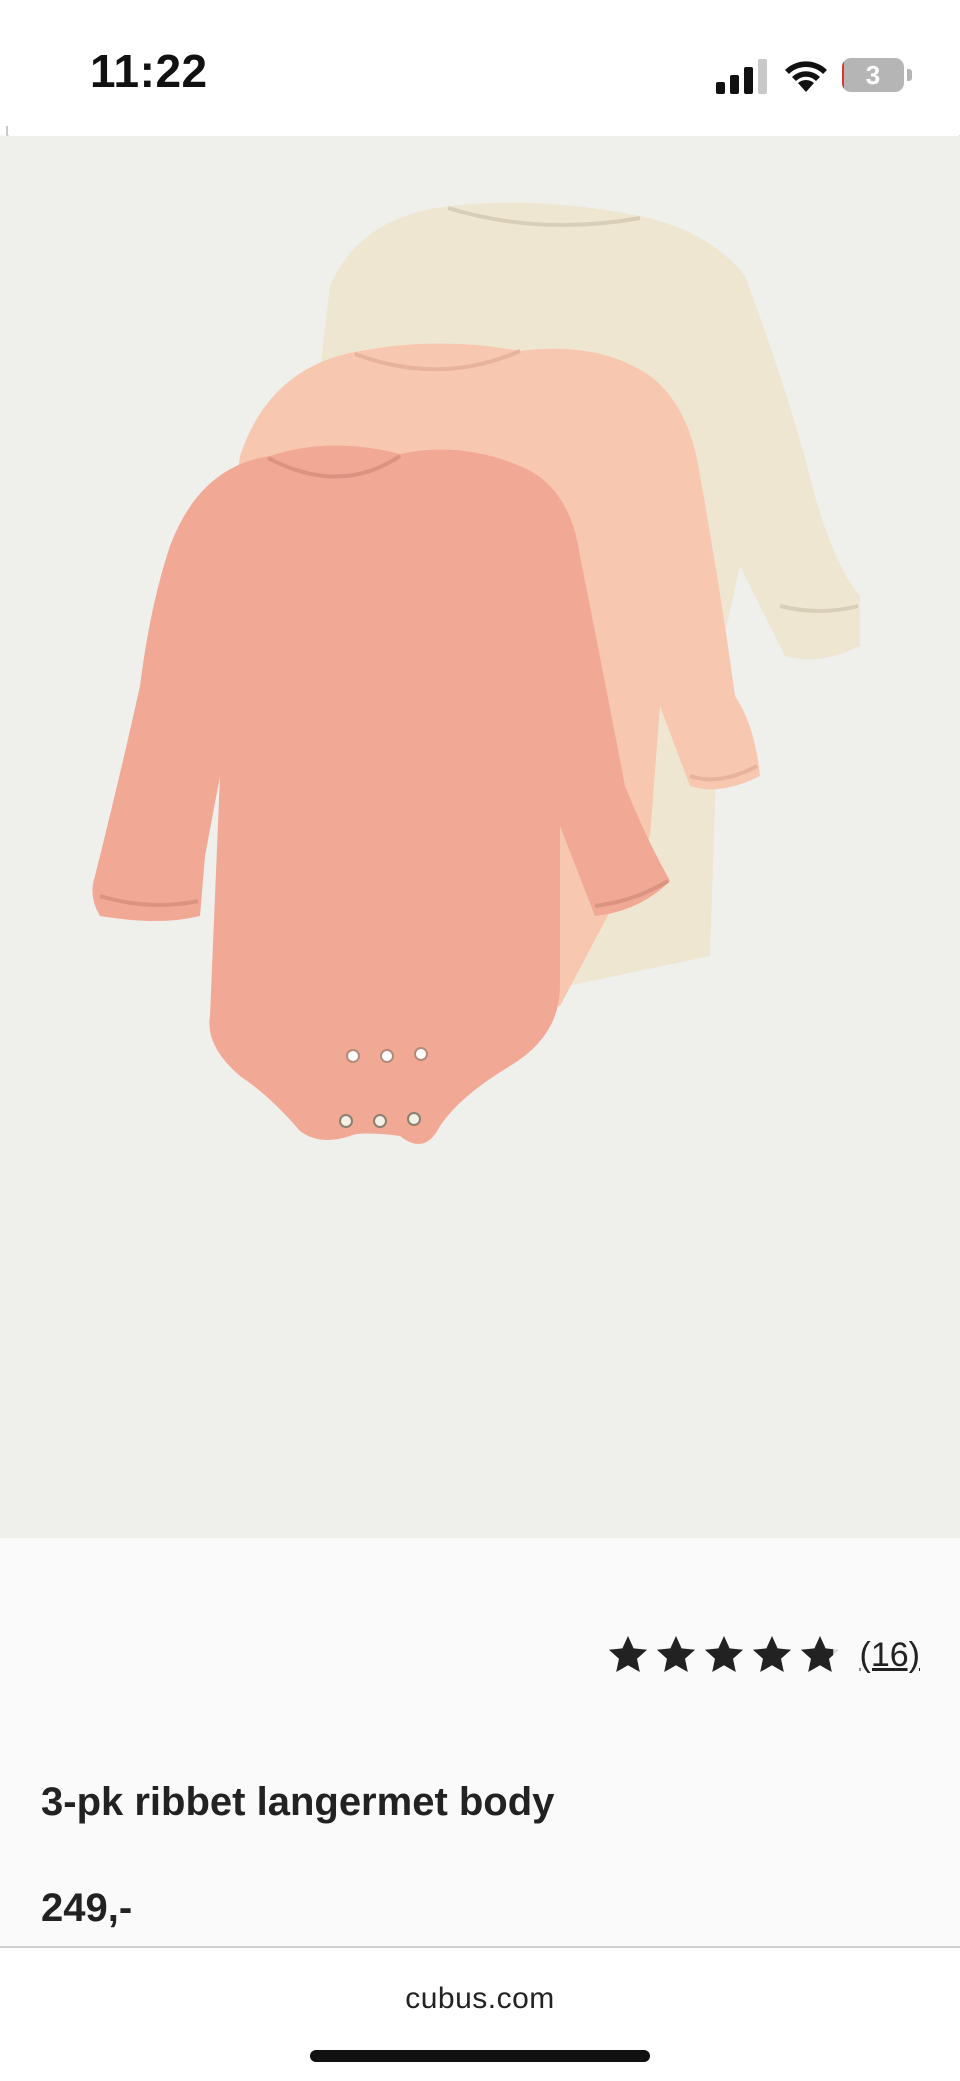 The image size is (960, 2081). What do you see at coordinates (149, 71) in the screenshot?
I see `status-time: 11:22` at bounding box center [149, 71].